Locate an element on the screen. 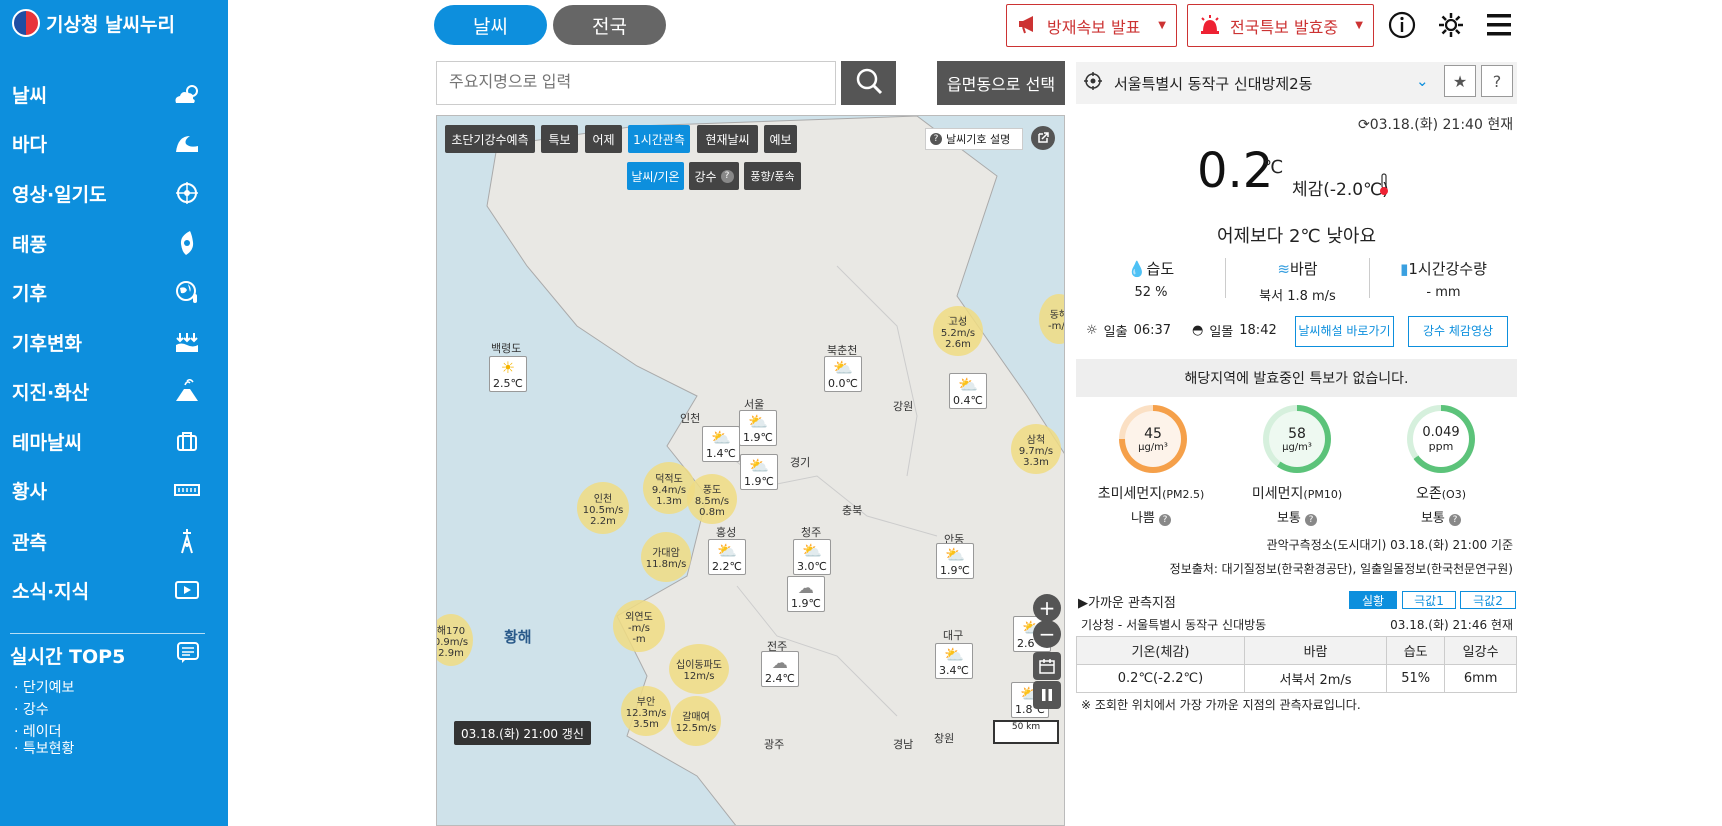 The height and width of the screenshot is (826, 1722). top5-item: · 강수 is located at coordinates (31, 709).